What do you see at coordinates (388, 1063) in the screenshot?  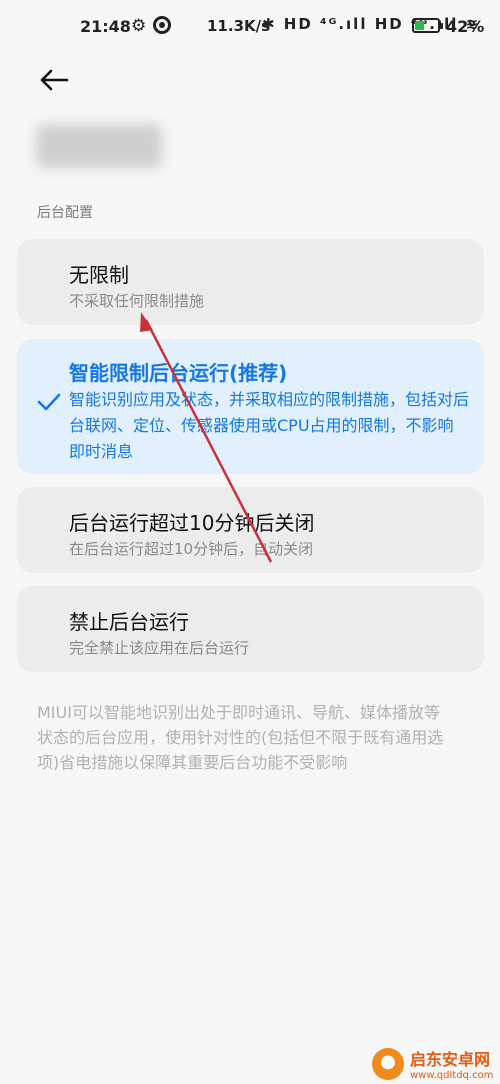 I see `watermark-logo-icon` at bounding box center [388, 1063].